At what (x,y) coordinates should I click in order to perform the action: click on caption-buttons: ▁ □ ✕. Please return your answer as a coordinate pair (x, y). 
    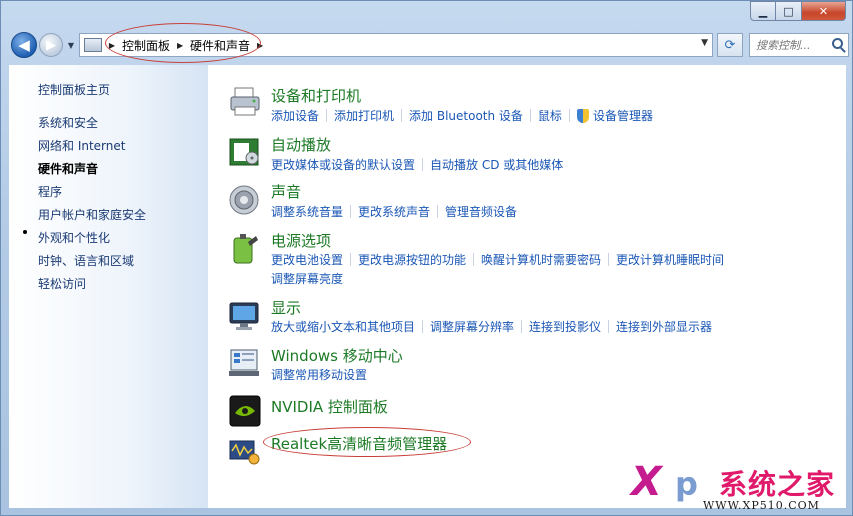
    Looking at the image, I should click on (798, 11).